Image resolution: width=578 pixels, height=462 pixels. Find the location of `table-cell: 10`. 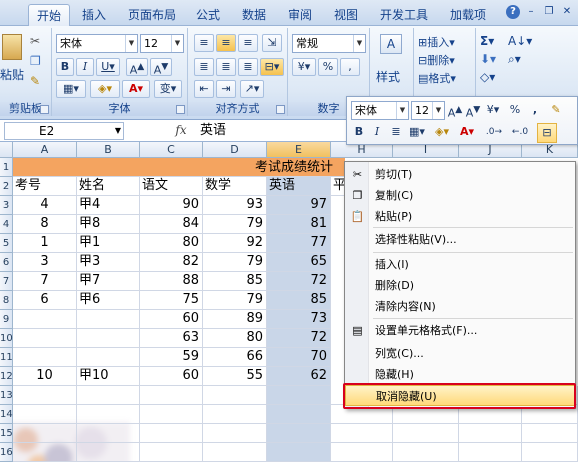

table-cell: 10 is located at coordinates (45, 376).